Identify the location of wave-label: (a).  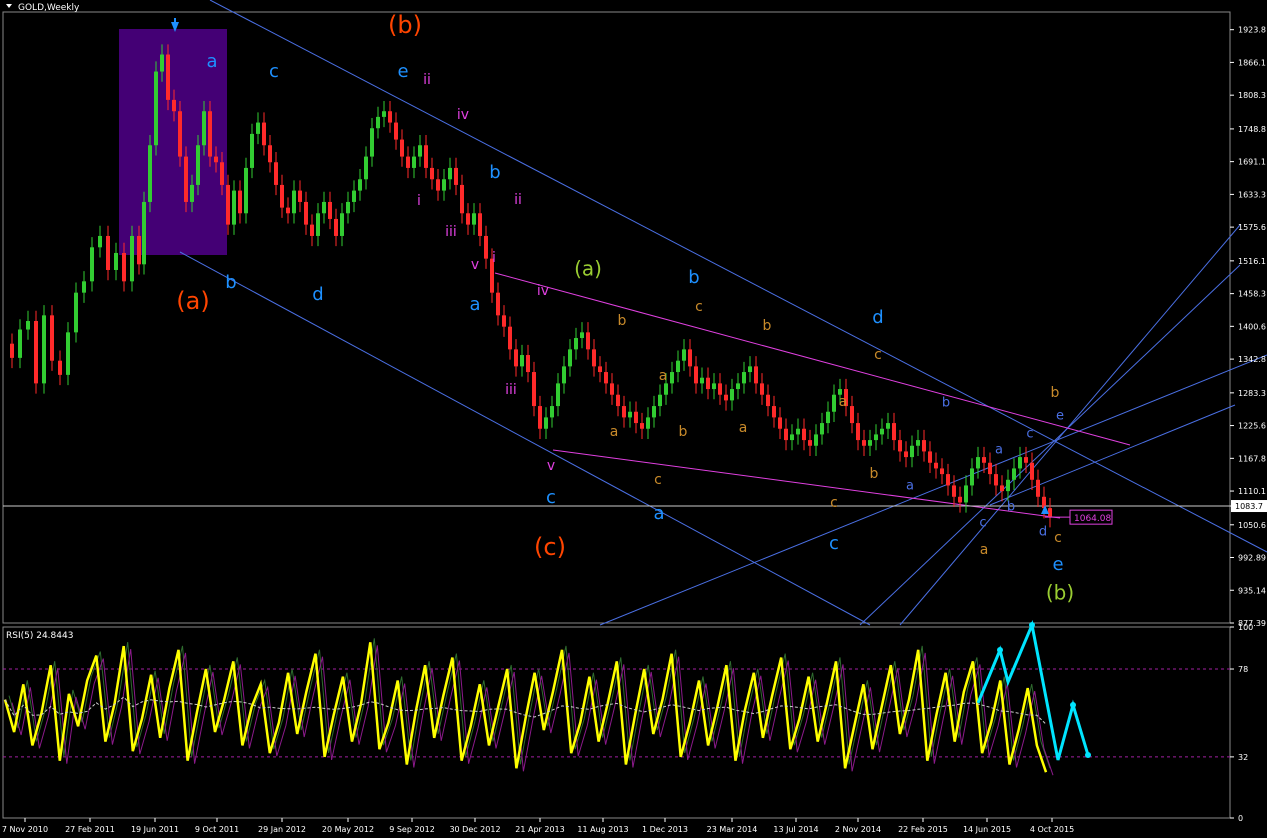
(588, 269).